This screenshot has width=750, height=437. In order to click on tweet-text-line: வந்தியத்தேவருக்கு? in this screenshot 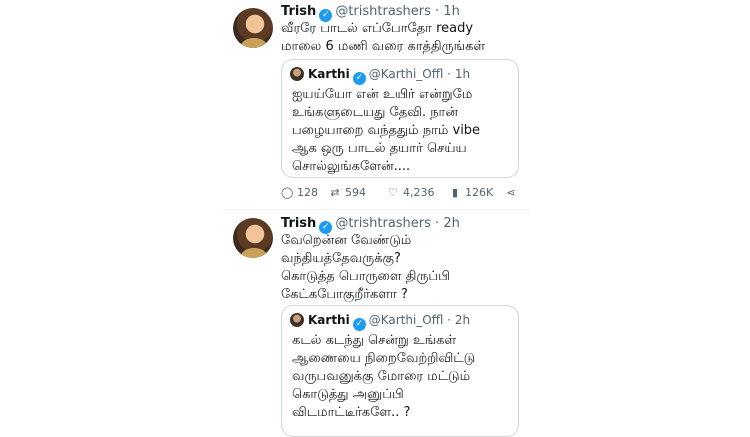, I will do `click(341, 258)`.